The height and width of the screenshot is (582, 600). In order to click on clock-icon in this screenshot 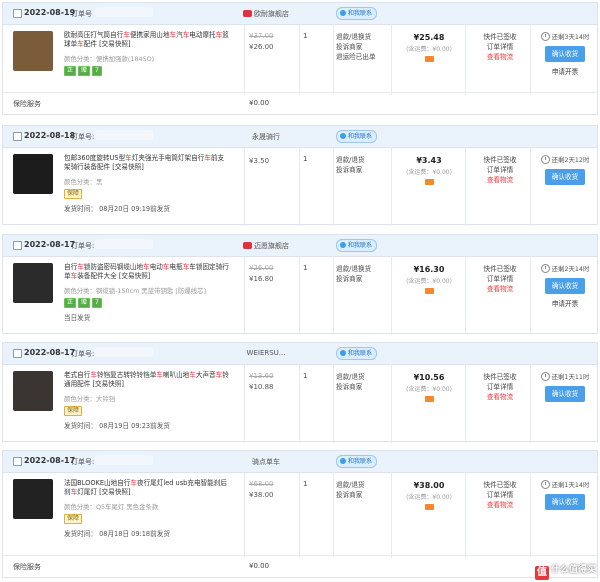, I will do `click(545, 36)`.